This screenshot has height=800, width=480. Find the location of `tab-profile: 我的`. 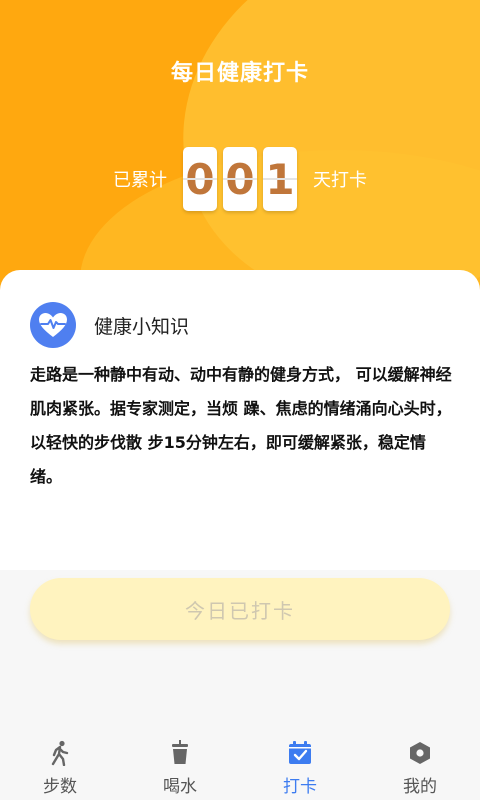

tab-profile: 我的 is located at coordinates (420, 765).